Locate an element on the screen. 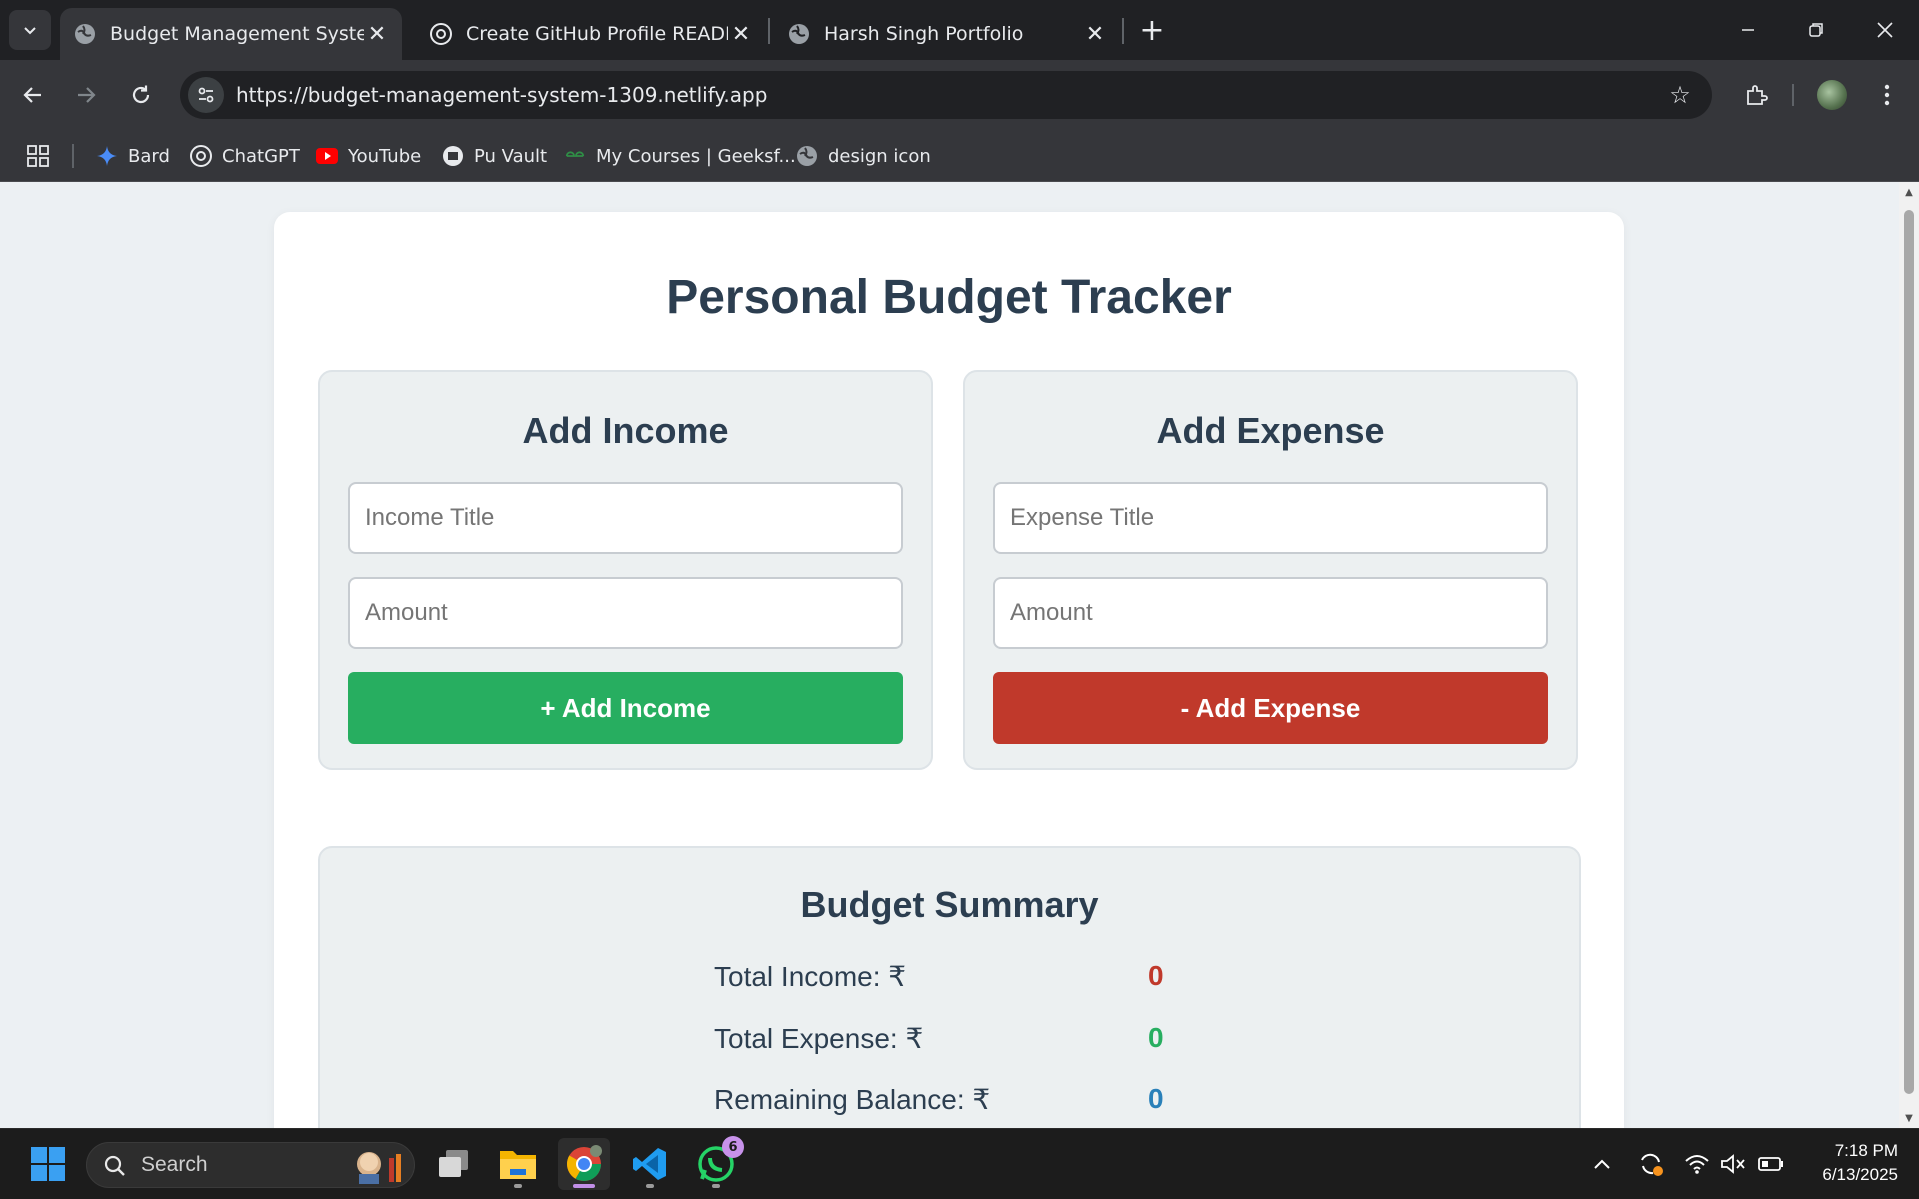 This screenshot has height=1199, width=1919. bookmark-label: YouTube is located at coordinates (385, 156).